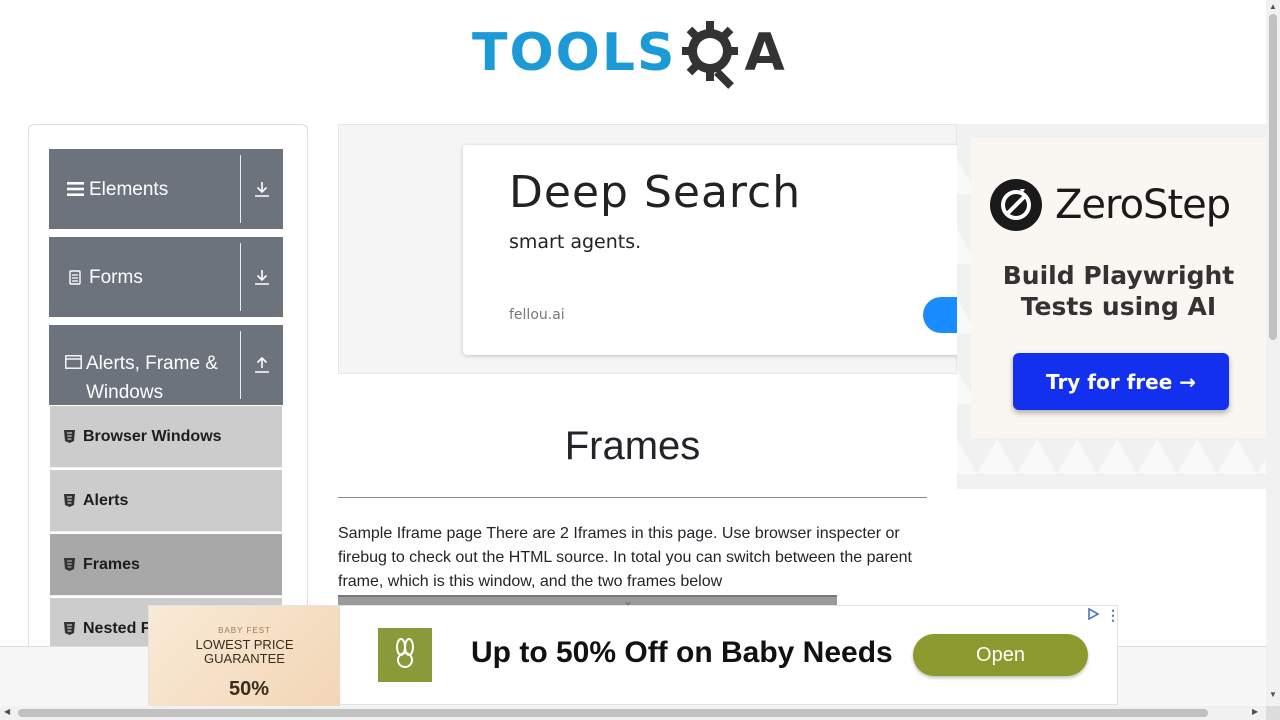 The width and height of the screenshot is (1280, 720). I want to click on group-label: Alerts, Frame & Windows, so click(152, 378).